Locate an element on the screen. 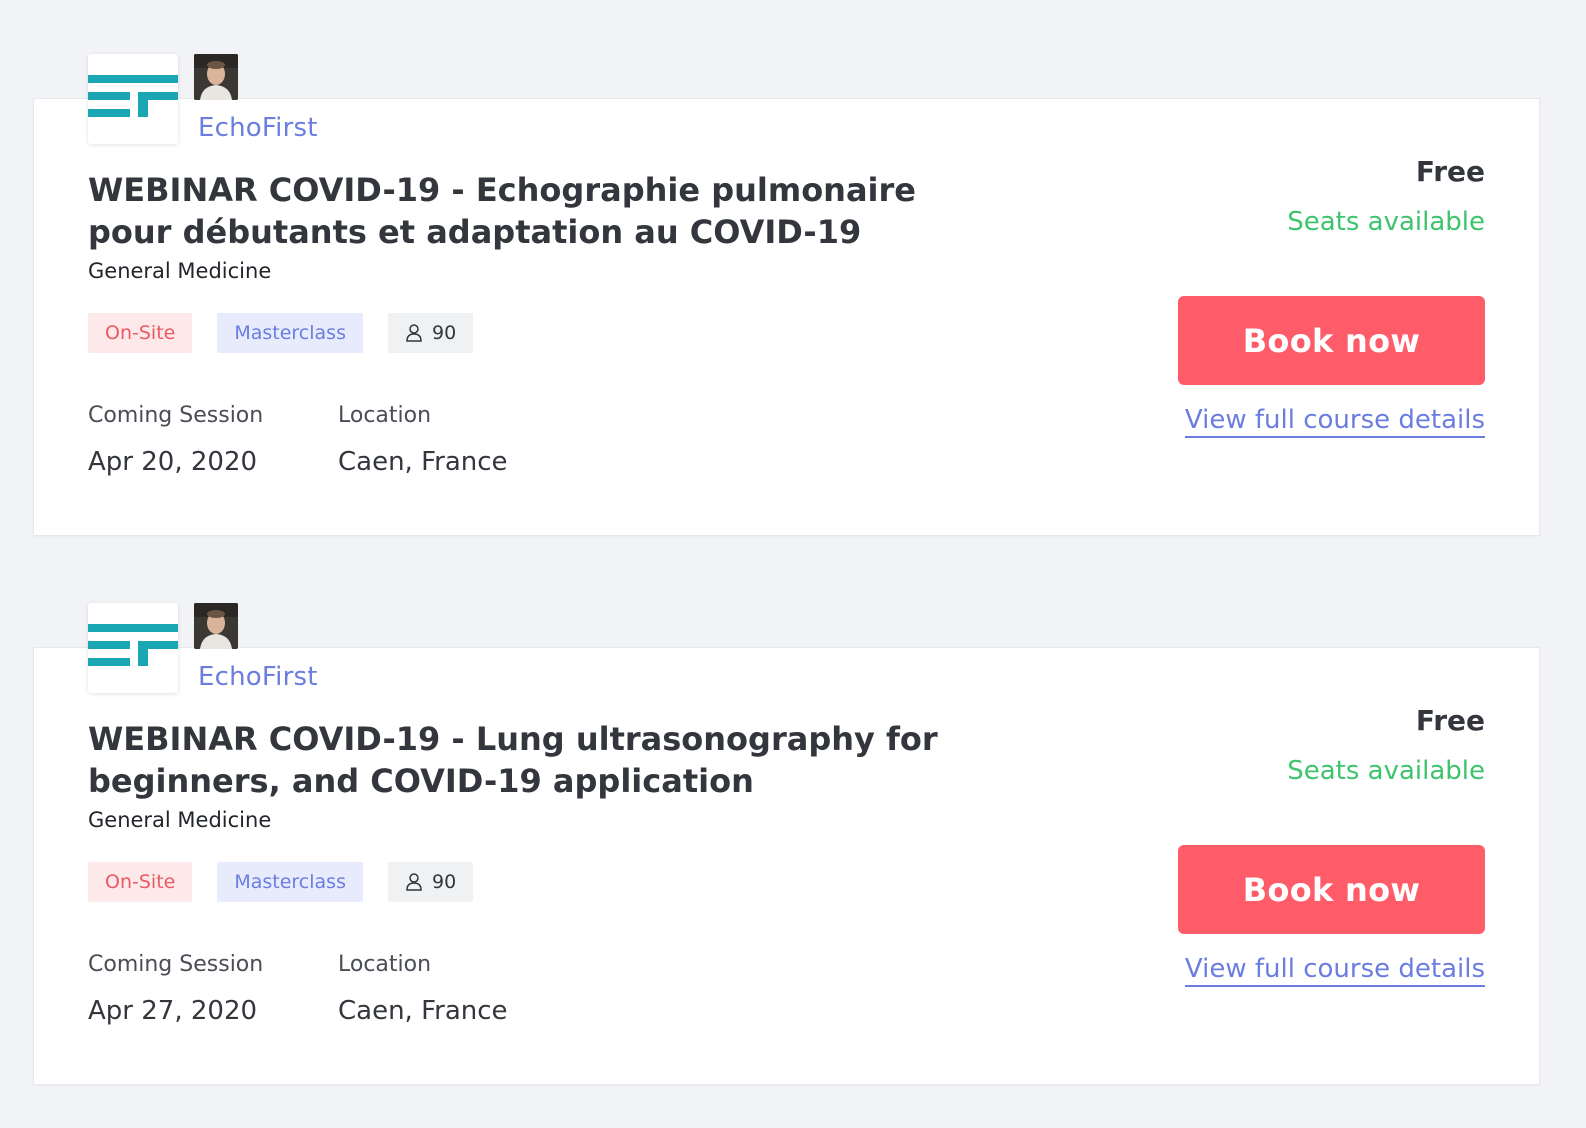 This screenshot has width=1586, height=1128. session-date: Apr 27, 2020 is located at coordinates (173, 1011).